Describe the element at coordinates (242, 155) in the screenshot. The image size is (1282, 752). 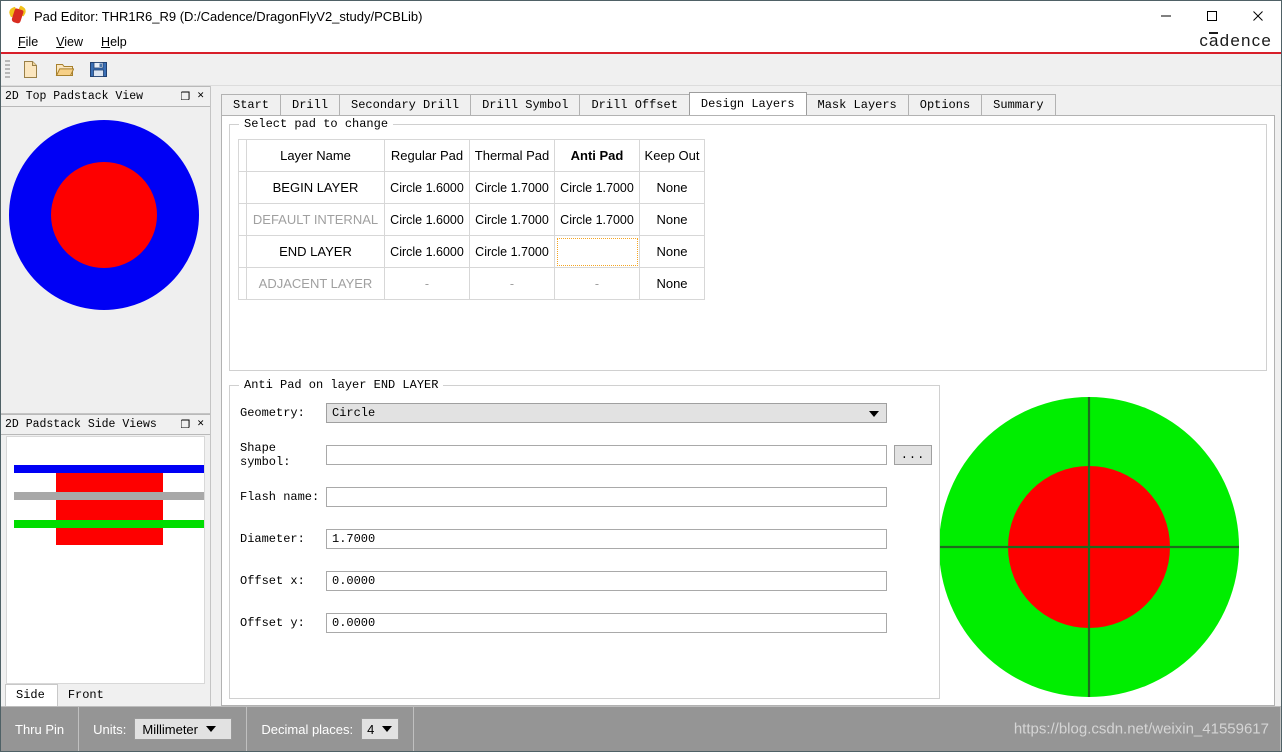
I see `row-header-corner` at that location.